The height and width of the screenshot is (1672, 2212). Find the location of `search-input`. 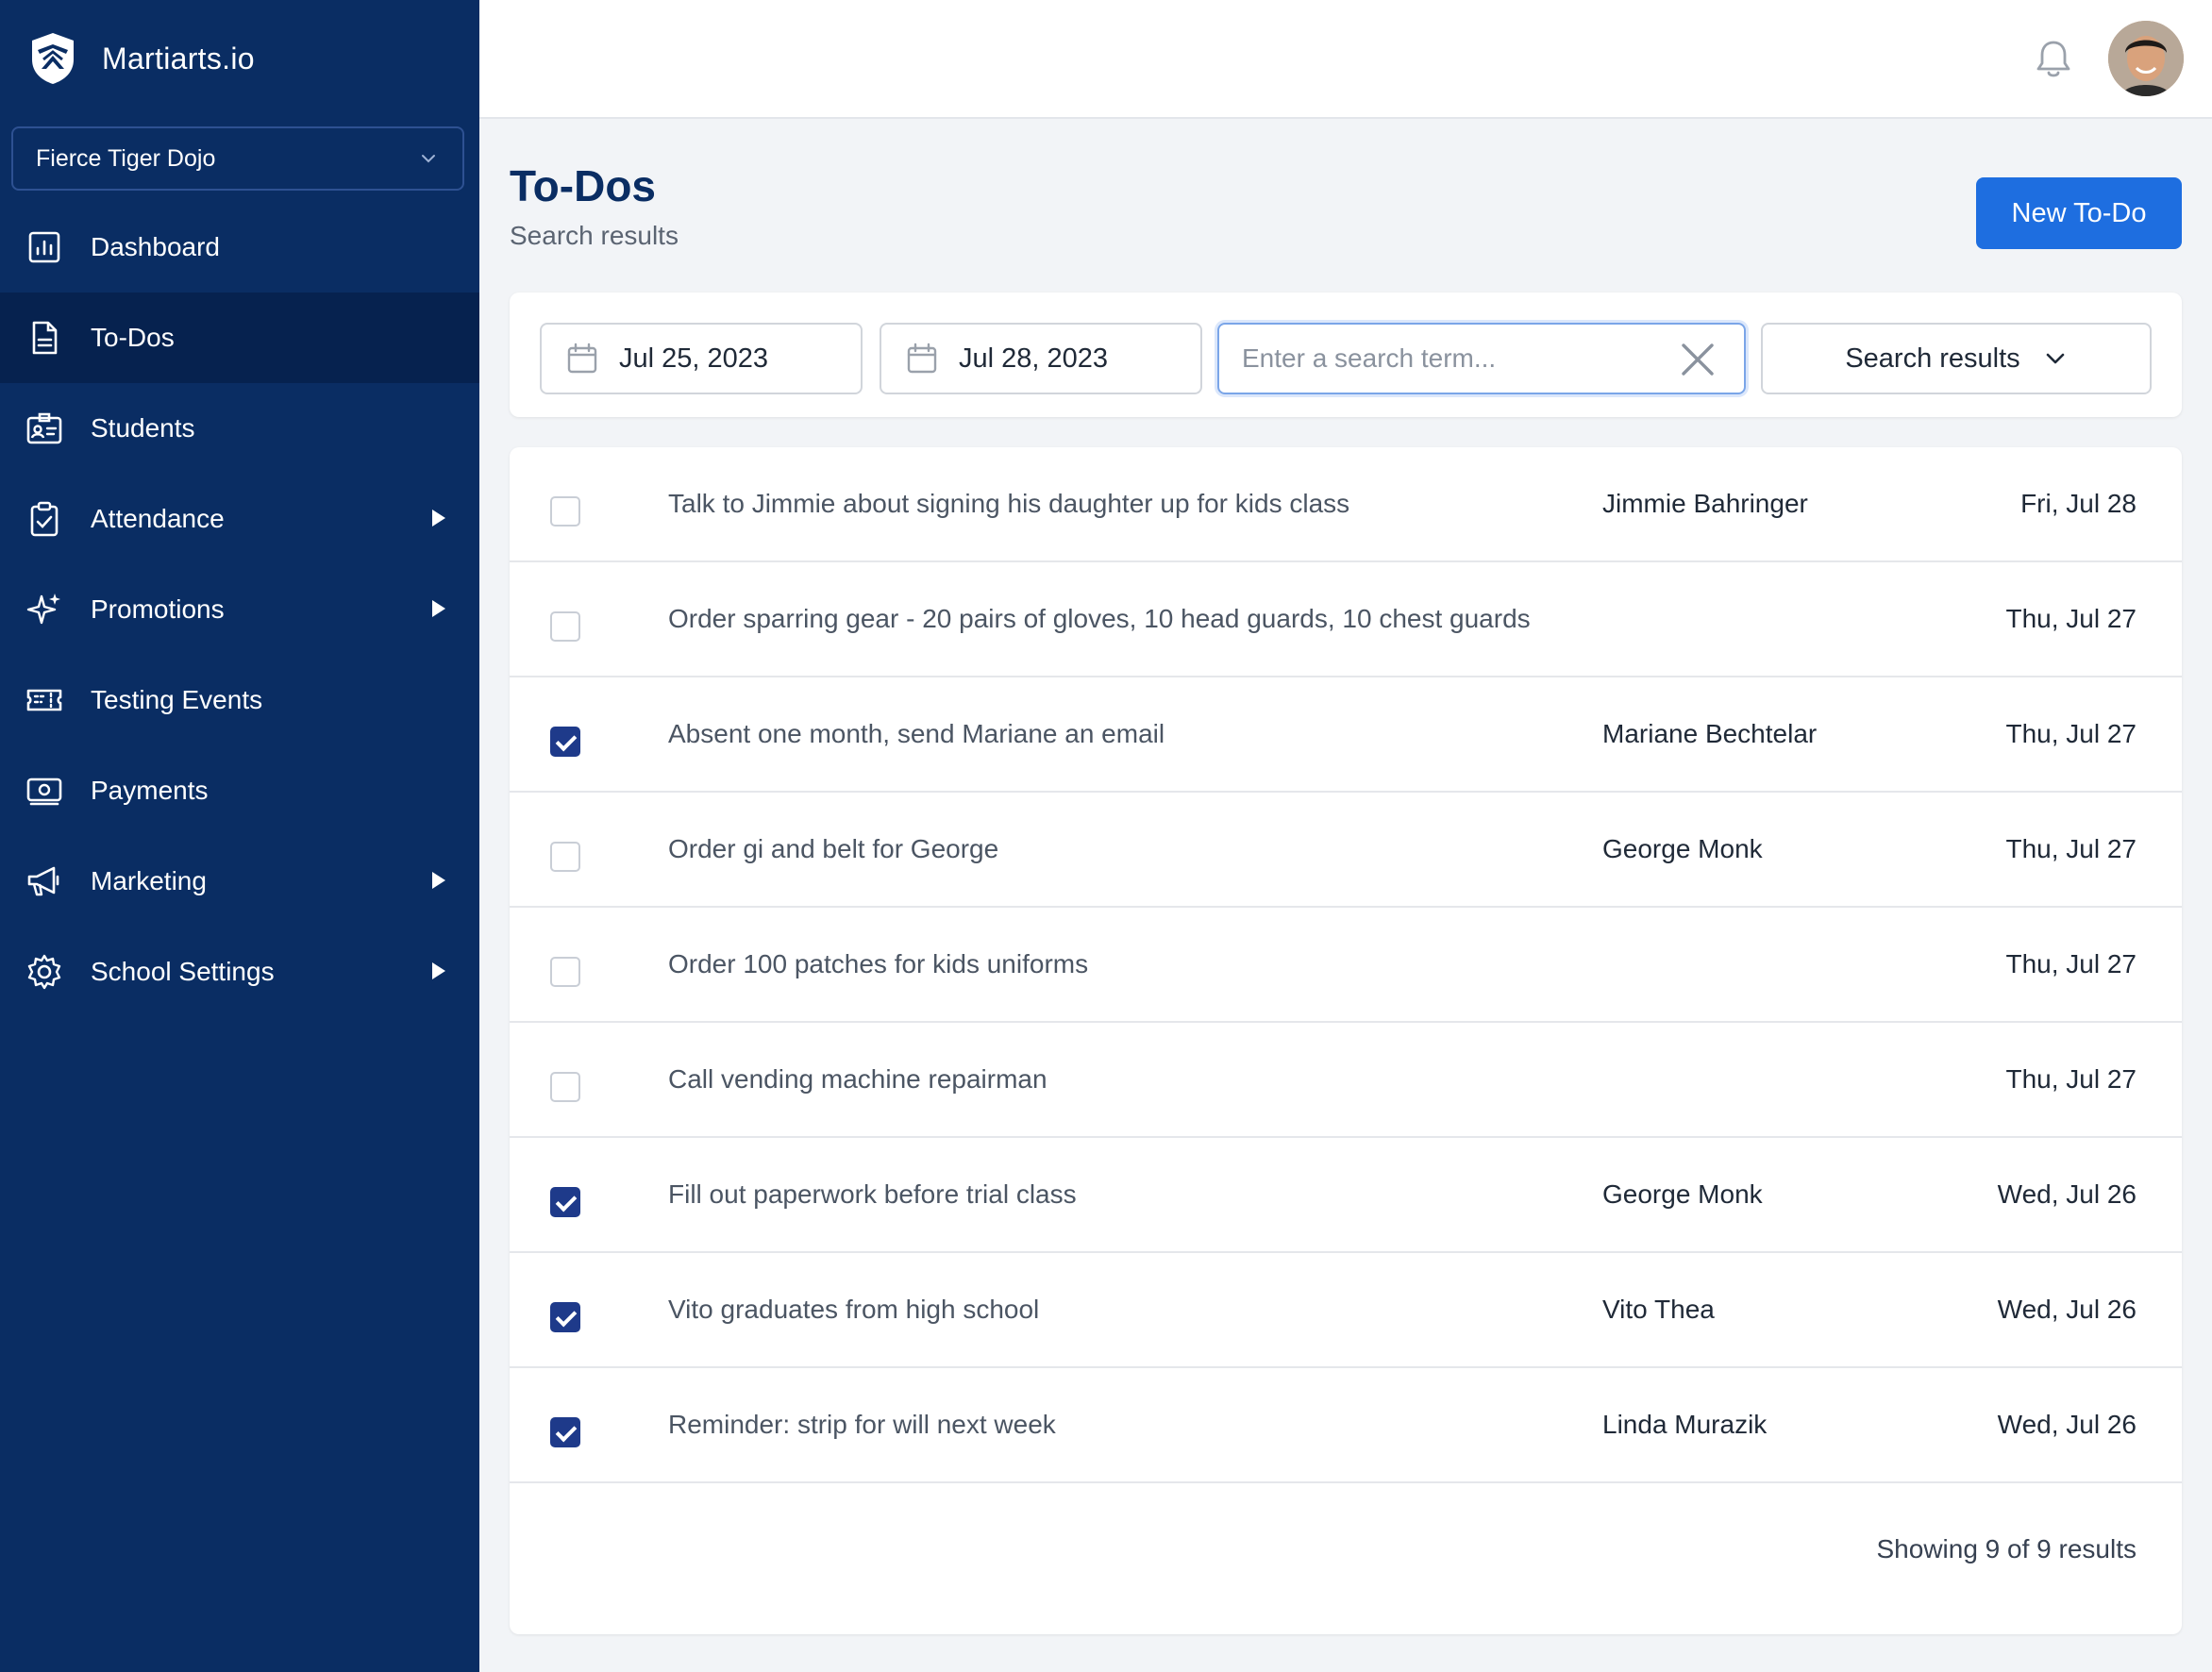

search-input is located at coordinates (1449, 358).